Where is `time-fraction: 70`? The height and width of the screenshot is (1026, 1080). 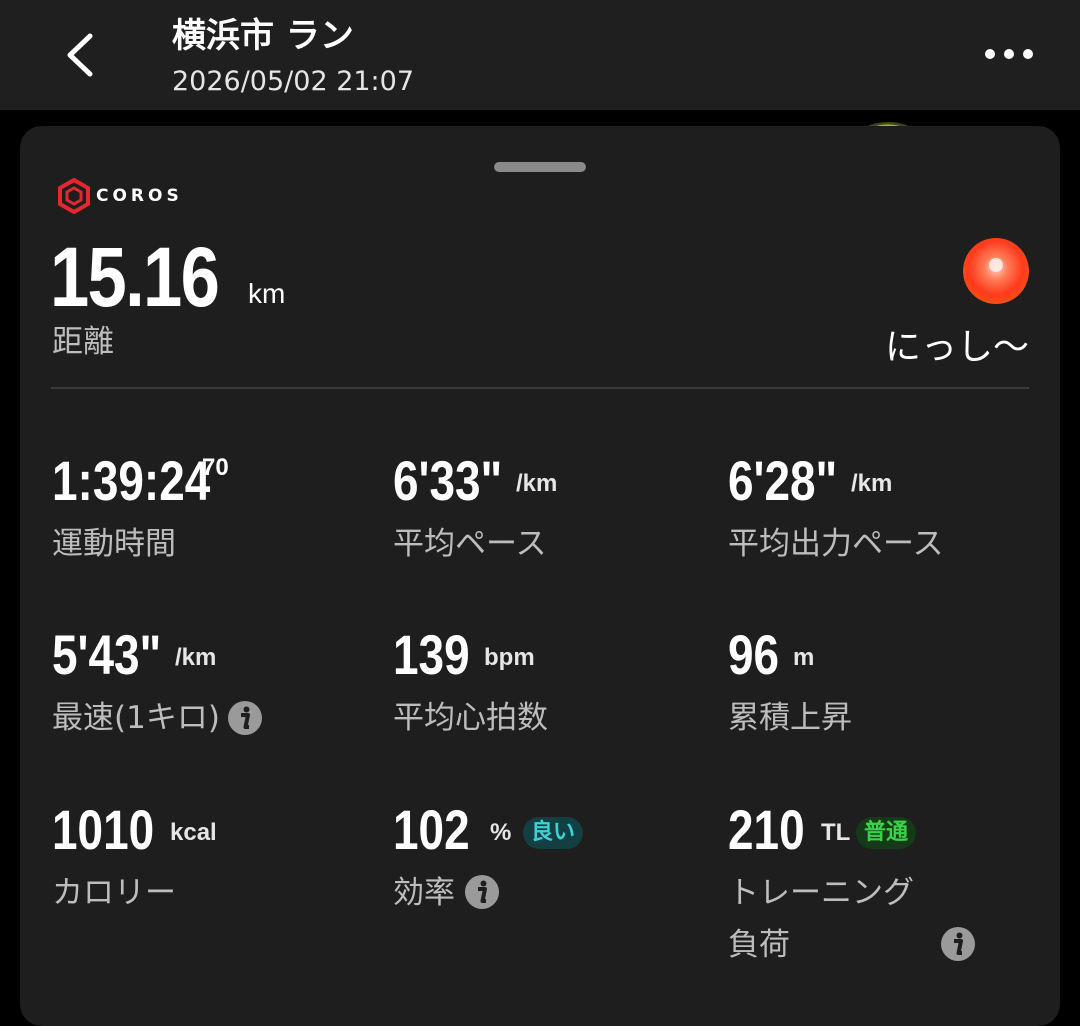
time-fraction: 70 is located at coordinates (215, 467).